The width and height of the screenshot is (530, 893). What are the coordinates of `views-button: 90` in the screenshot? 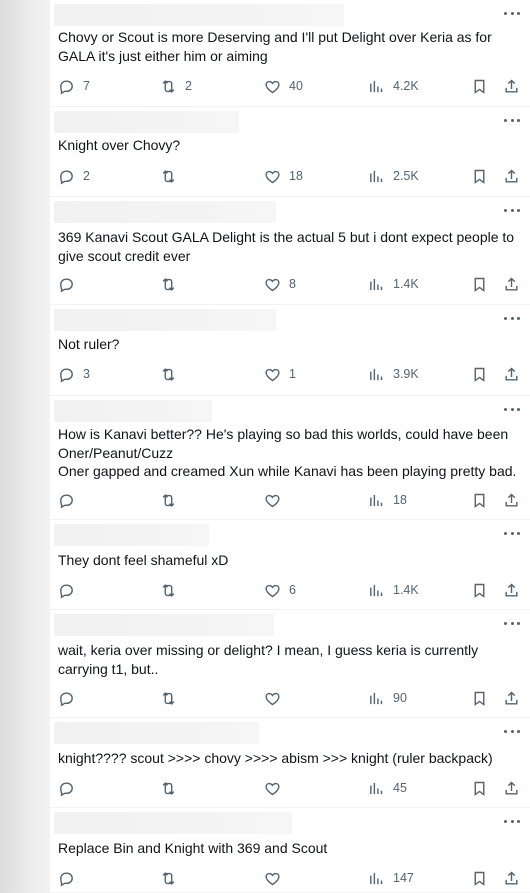 It's located at (387, 698).